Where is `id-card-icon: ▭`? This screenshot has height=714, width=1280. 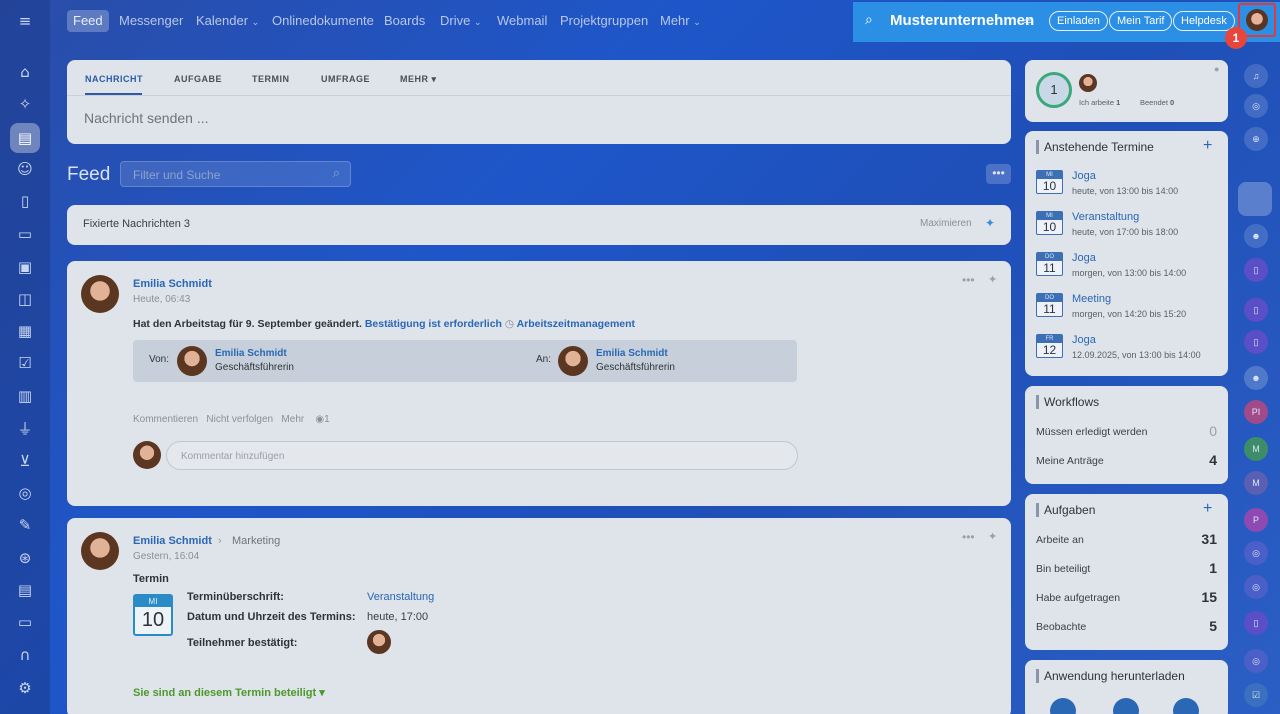 id-card-icon: ▭ is located at coordinates (25, 622).